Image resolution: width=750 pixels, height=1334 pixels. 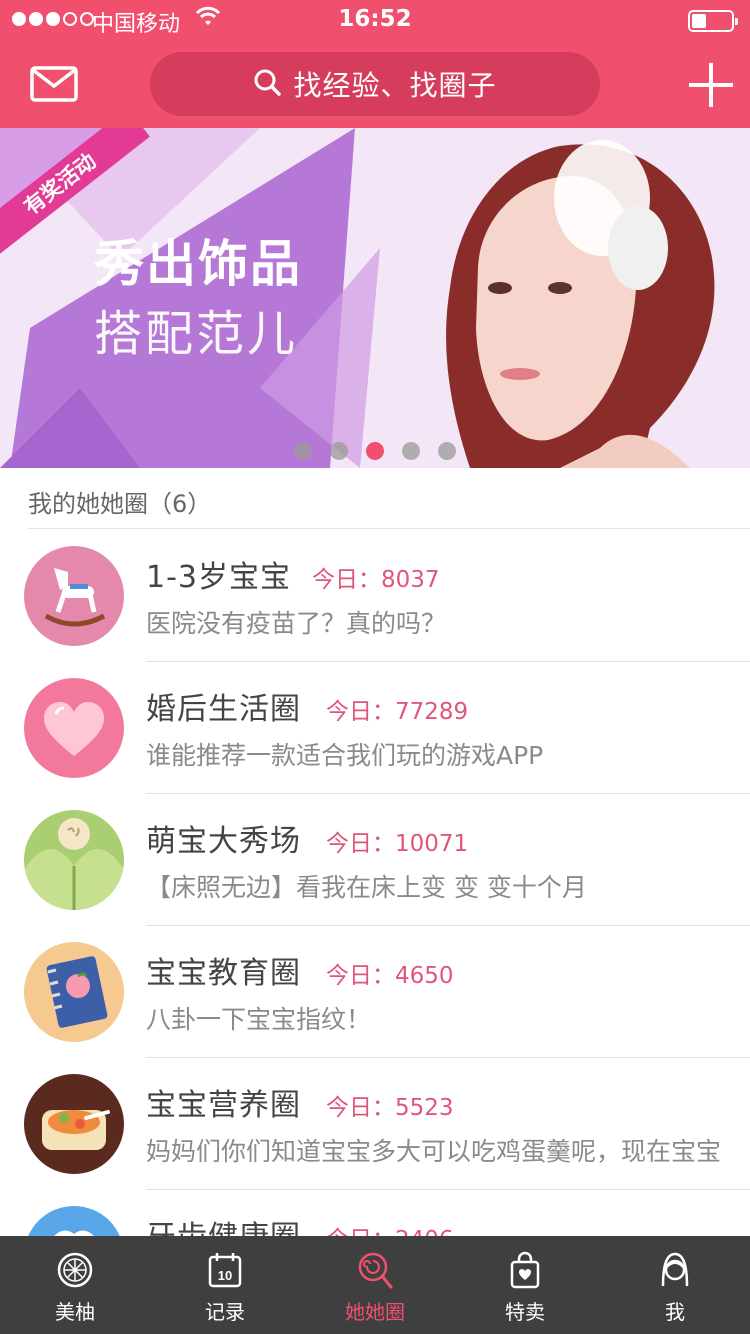 I want to click on page-dot-active, so click(x=375, y=451).